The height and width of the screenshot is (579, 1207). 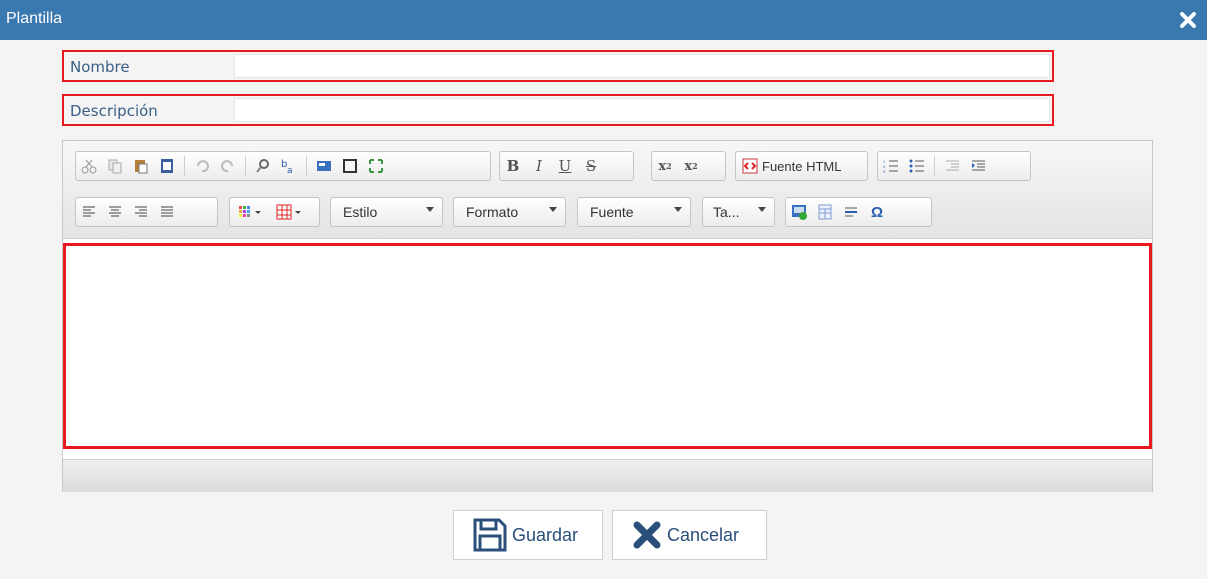 I want to click on text-color-icon, so click(x=253, y=212).